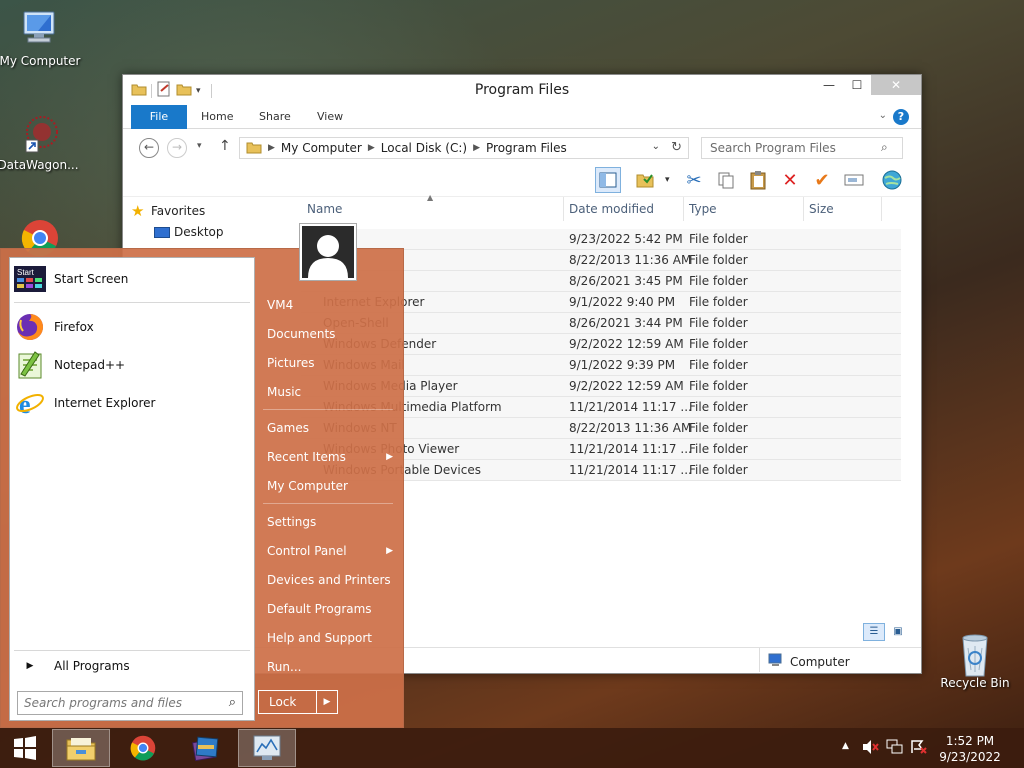 This screenshot has height=768, width=1024. Describe the element at coordinates (820, 661) in the screenshot. I see `status-location-label: Computer` at that location.